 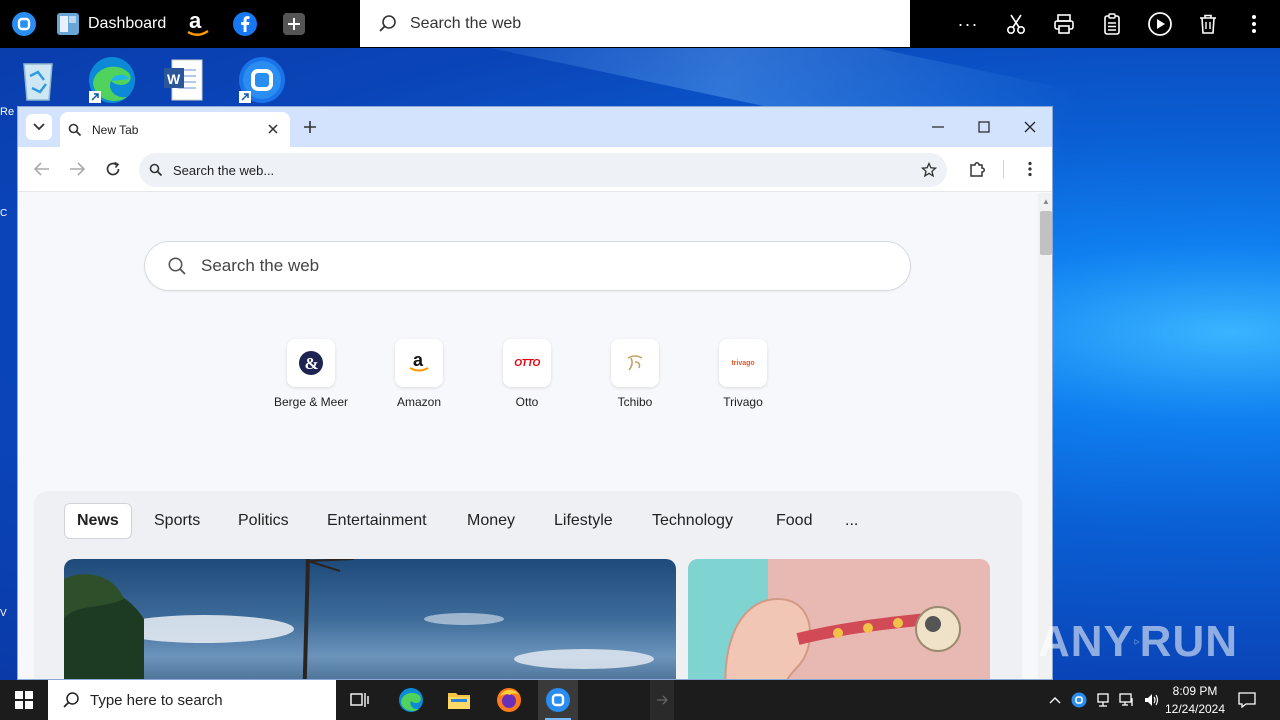 What do you see at coordinates (1055, 700) in the screenshot?
I see `show-hidden-icons-button` at bounding box center [1055, 700].